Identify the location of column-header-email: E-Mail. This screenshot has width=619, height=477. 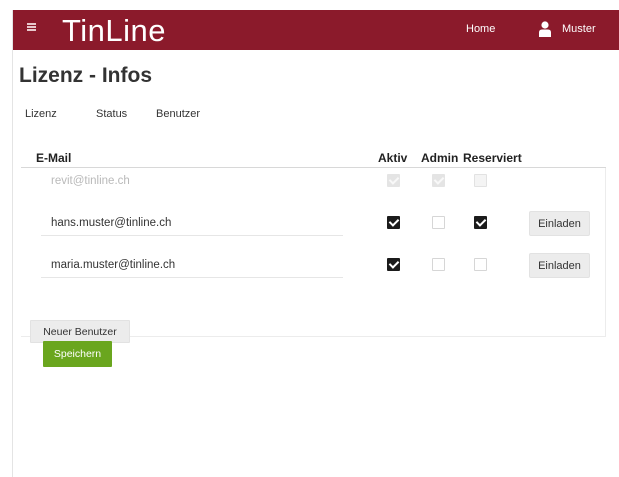
(54, 158).